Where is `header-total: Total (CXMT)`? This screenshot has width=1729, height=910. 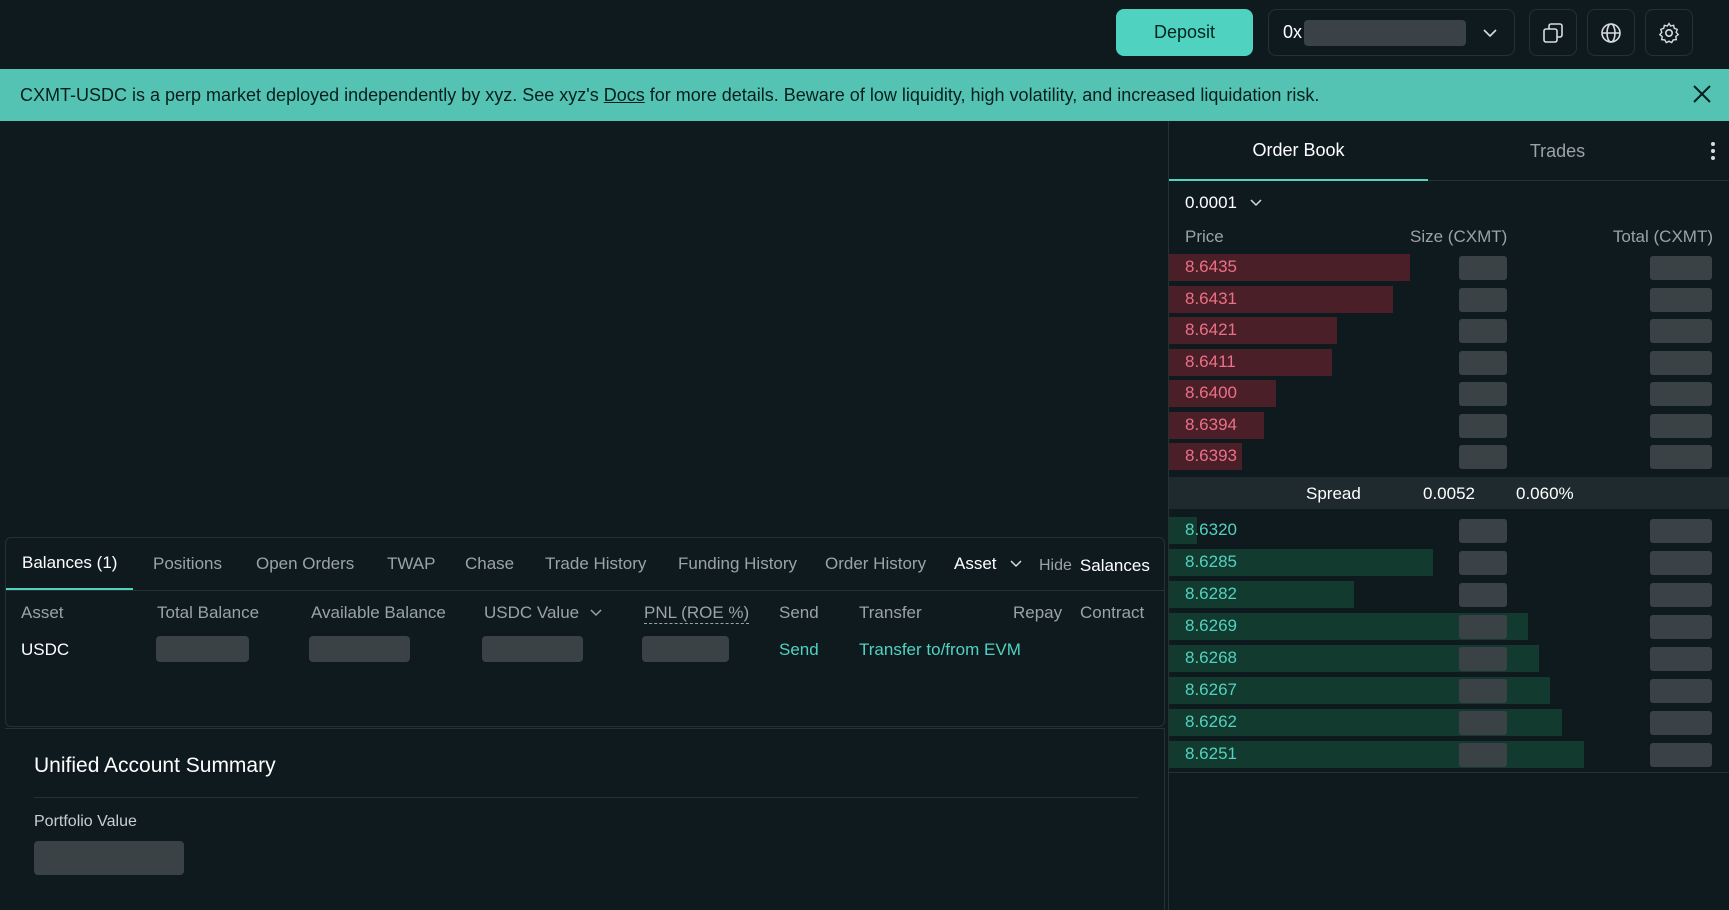 header-total: Total (CXMT) is located at coordinates (1662, 236).